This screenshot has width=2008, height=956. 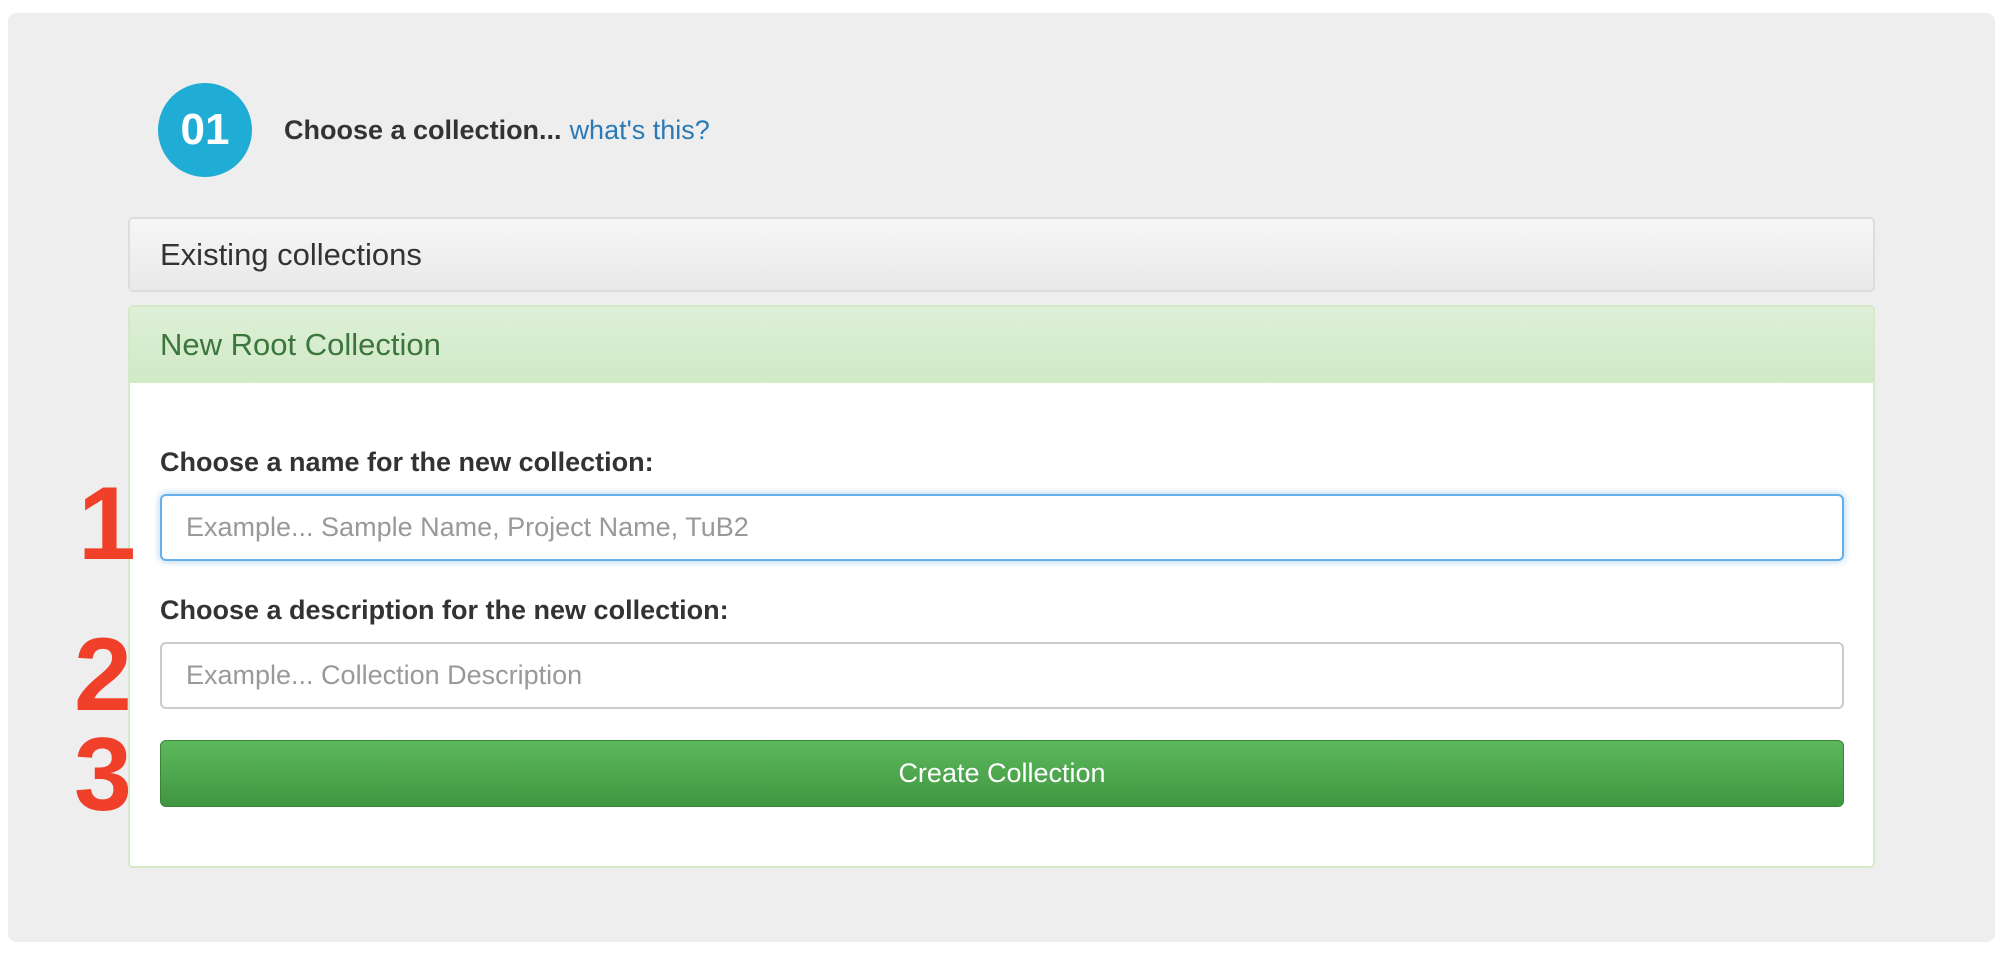 I want to click on collection-description-input, so click(x=1002, y=675).